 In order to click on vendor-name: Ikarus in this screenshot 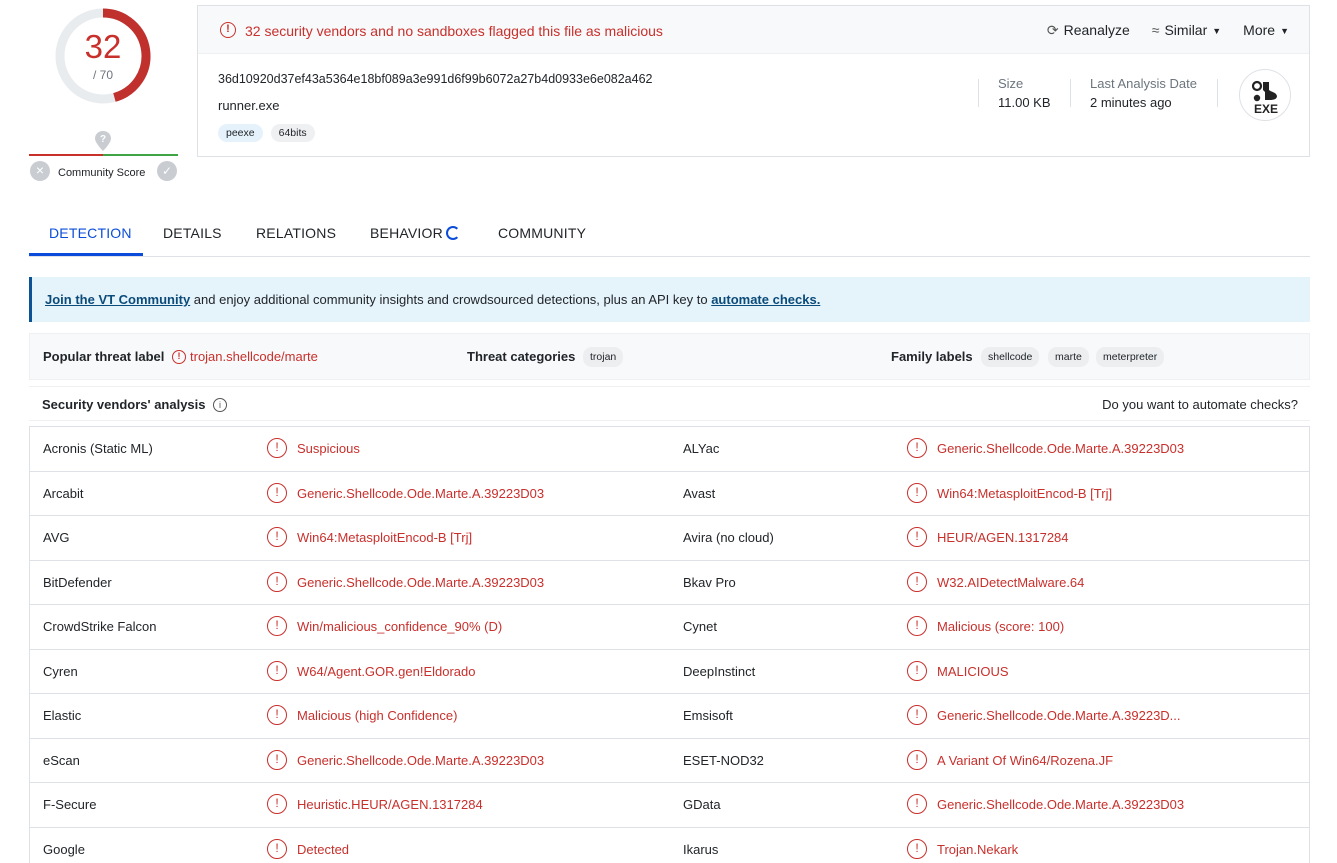, I will do `click(701, 849)`.